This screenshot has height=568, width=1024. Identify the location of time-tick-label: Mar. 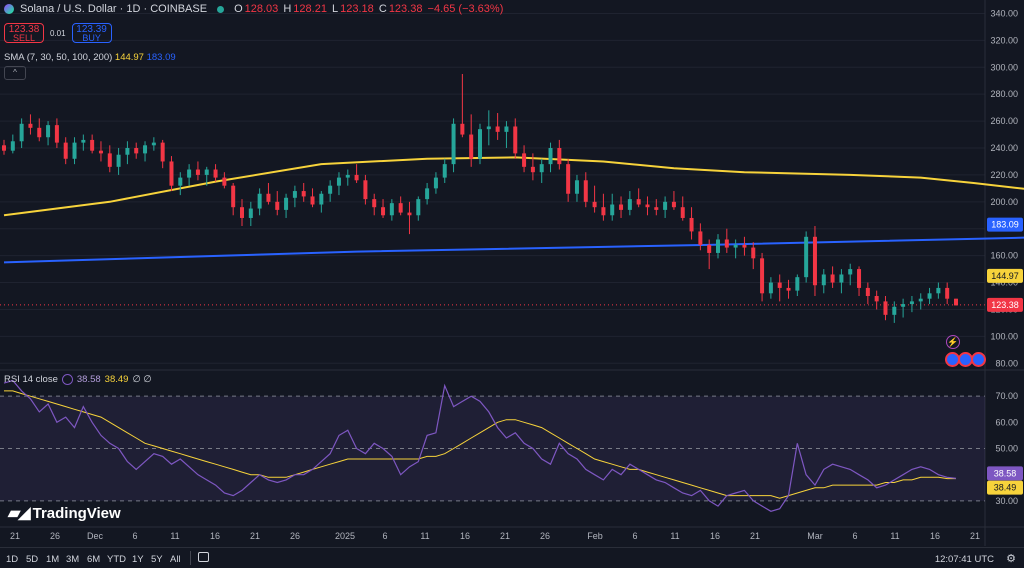
(815, 536).